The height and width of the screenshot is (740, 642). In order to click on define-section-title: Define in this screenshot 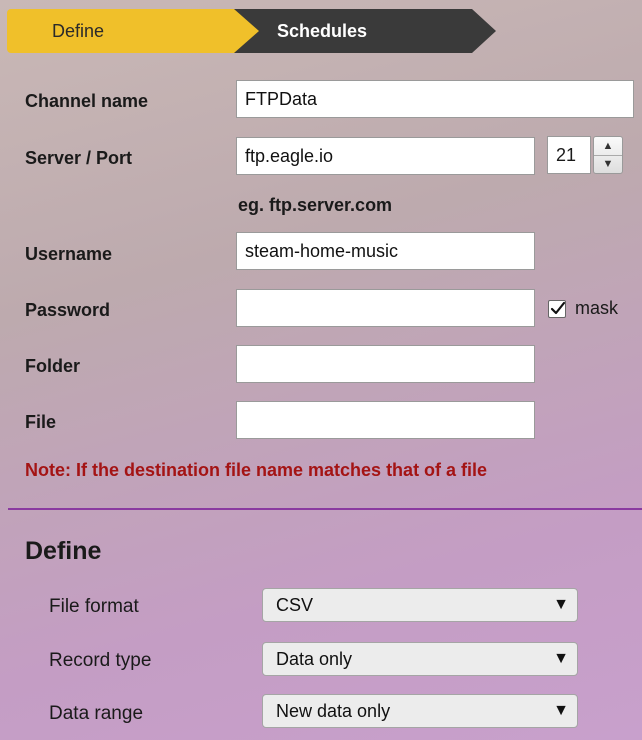, I will do `click(63, 551)`.